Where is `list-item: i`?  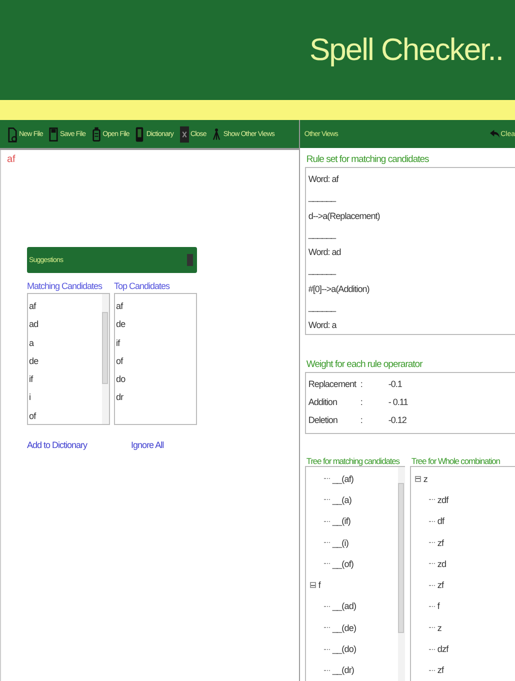
list-item: i is located at coordinates (30, 397).